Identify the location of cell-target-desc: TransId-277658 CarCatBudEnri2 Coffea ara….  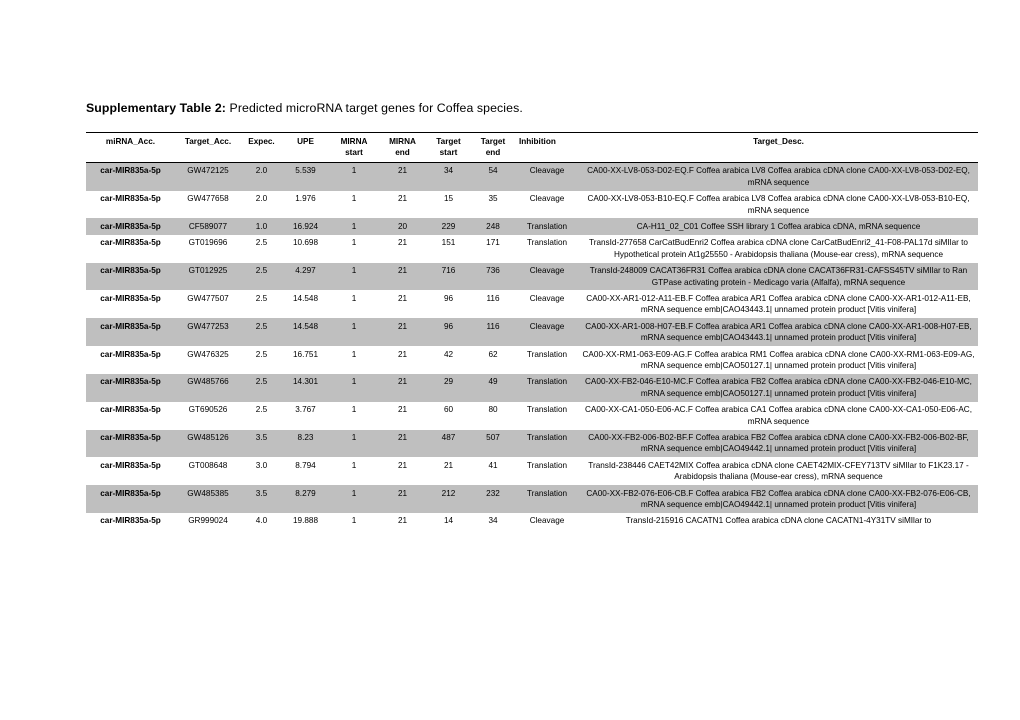
(778, 248).